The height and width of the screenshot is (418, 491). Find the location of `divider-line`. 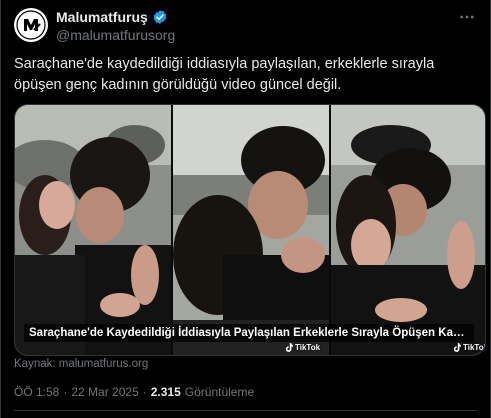

divider-line is located at coordinates (245, 410).